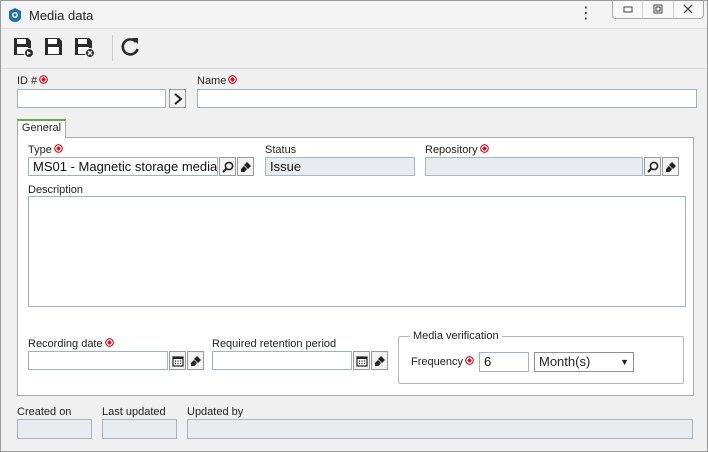 The image size is (708, 452). I want to click on frequency-unit-select: Month(s) ▼, so click(584, 362).